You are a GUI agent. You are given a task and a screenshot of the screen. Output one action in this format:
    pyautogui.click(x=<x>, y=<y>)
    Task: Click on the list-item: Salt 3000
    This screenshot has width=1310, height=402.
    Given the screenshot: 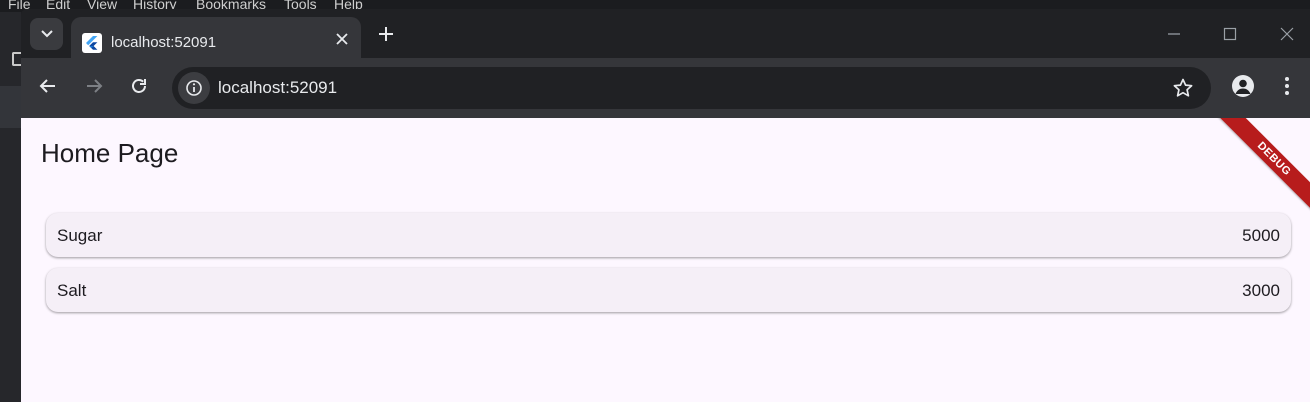 What is the action you would take?
    pyautogui.click(x=668, y=290)
    